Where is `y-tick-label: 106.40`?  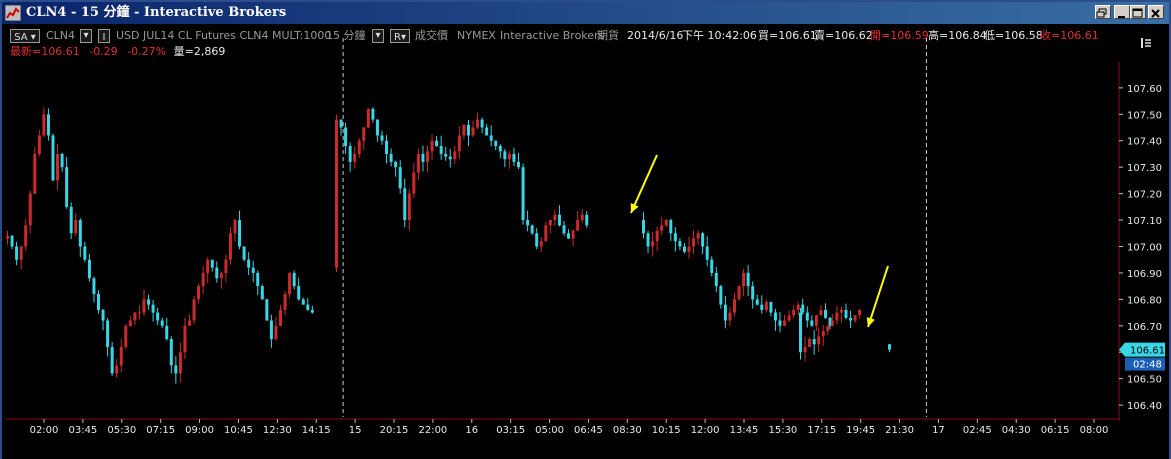
y-tick-label: 106.40 is located at coordinates (1144, 406).